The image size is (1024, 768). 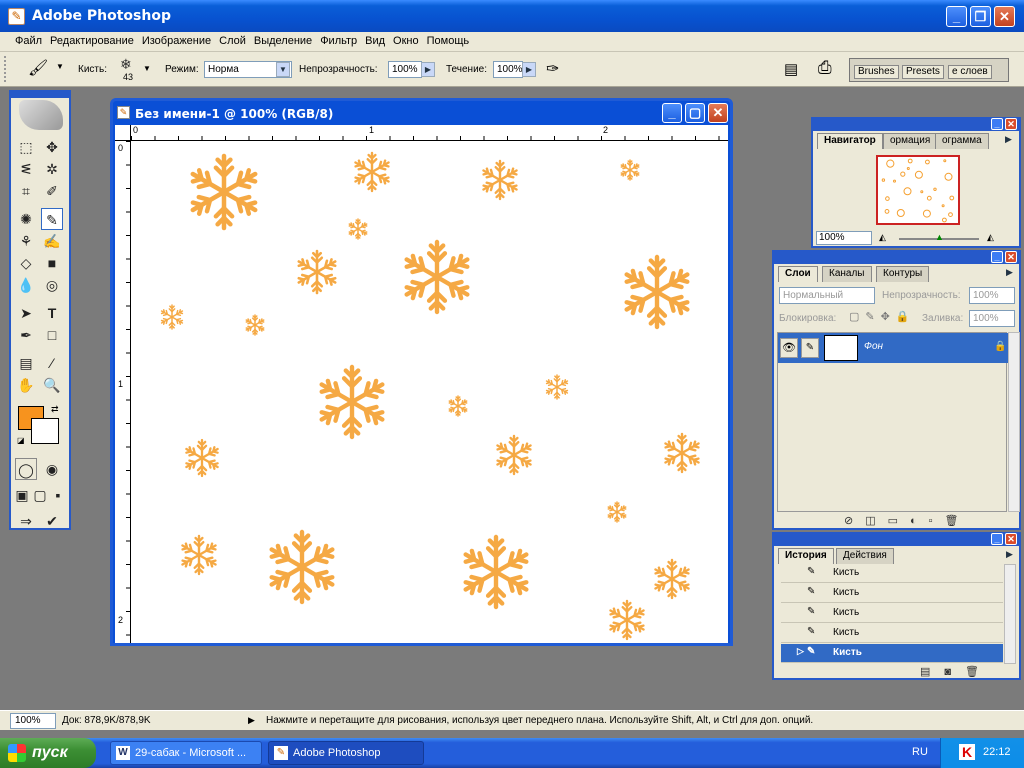 What do you see at coordinates (58, 495) in the screenshot?
I see `full-screen-mode-icon: ▪` at bounding box center [58, 495].